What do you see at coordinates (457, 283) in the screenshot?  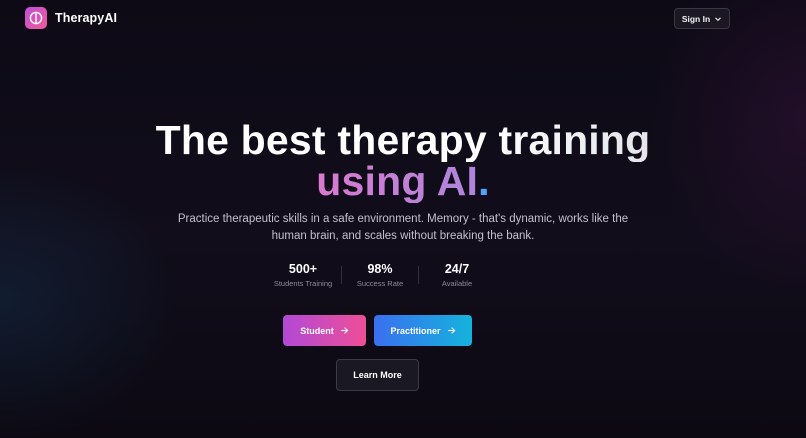 I see `stat-label: Available` at bounding box center [457, 283].